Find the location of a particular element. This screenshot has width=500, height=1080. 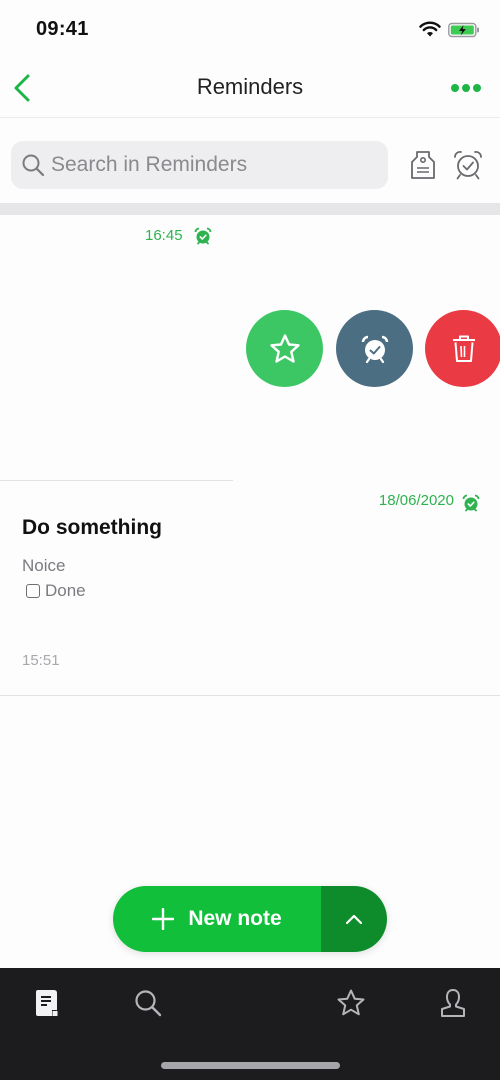

new-note-options-button is located at coordinates (354, 919).